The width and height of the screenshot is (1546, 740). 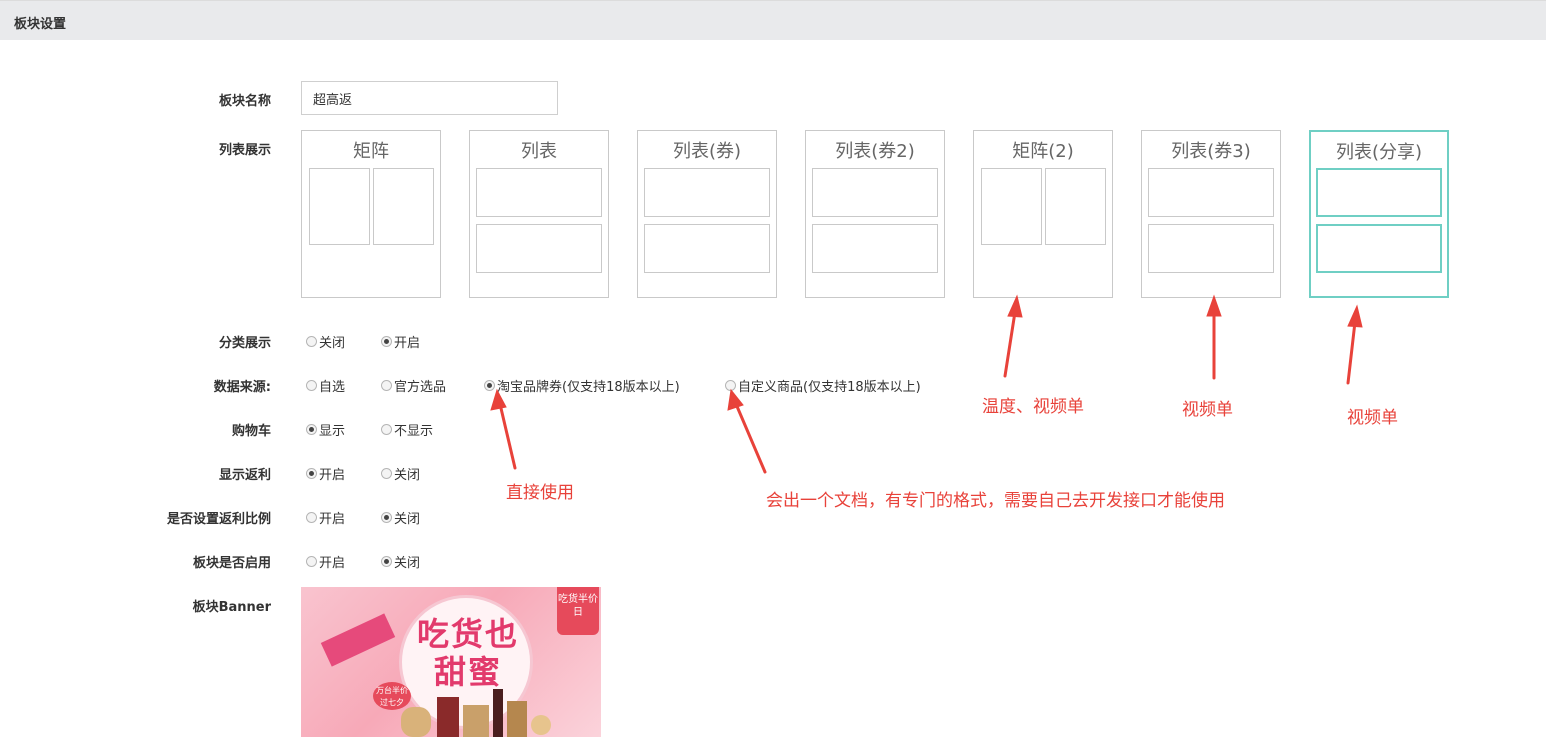 I want to click on section-header: 板块设置, so click(x=773, y=20).